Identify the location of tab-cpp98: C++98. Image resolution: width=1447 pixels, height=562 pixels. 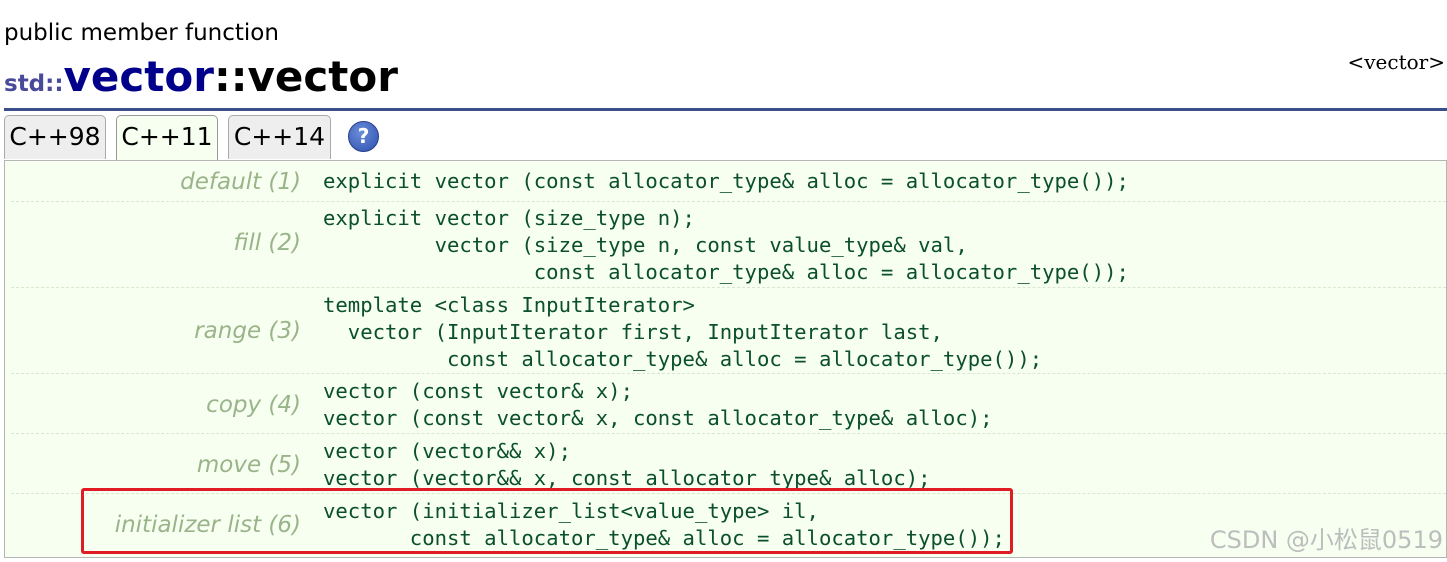
(55, 137).